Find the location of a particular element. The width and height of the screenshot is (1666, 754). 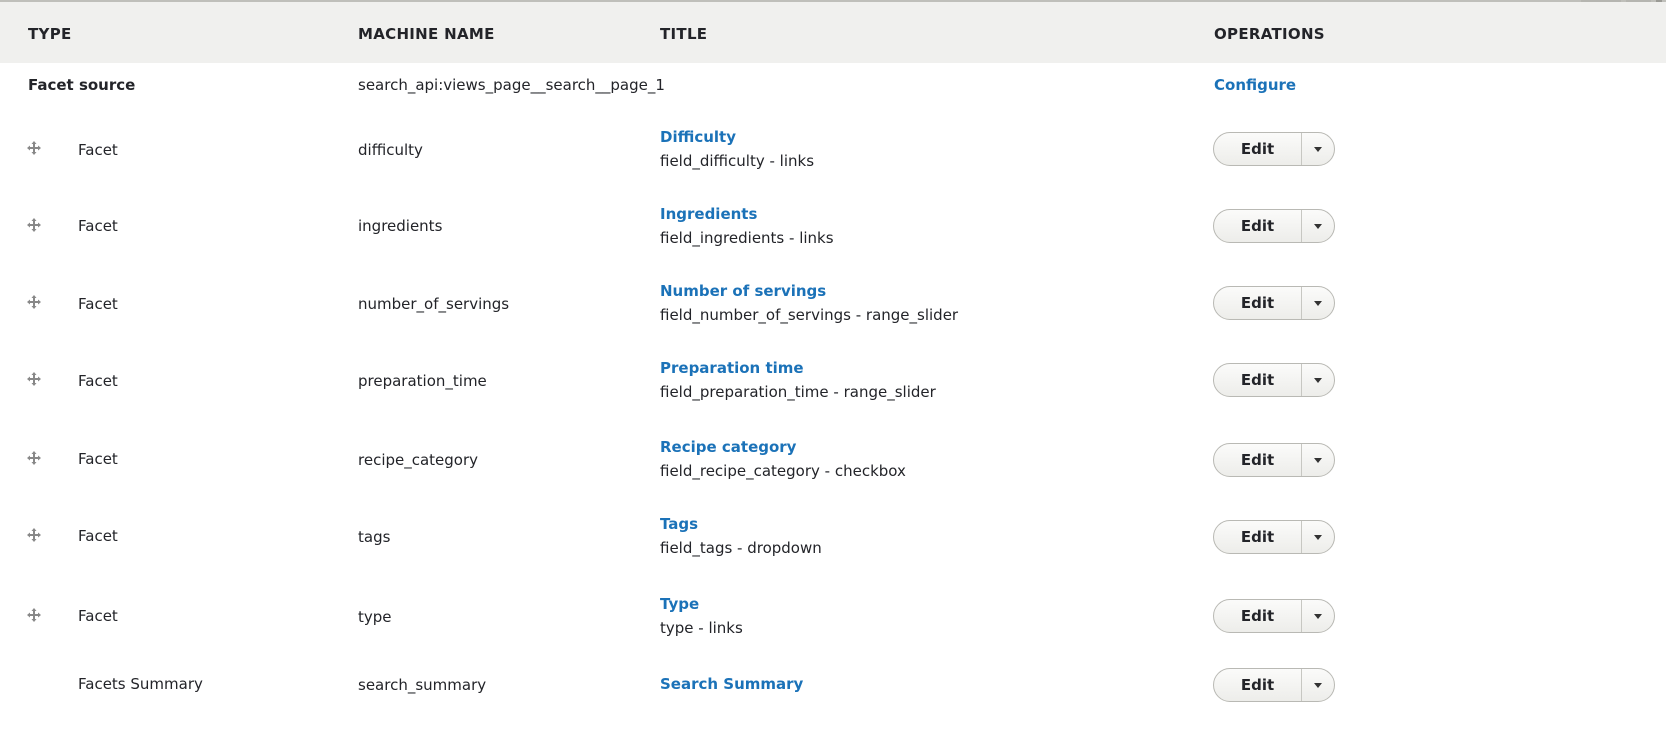

row-title-link: Recipe category is located at coordinates (783, 447).